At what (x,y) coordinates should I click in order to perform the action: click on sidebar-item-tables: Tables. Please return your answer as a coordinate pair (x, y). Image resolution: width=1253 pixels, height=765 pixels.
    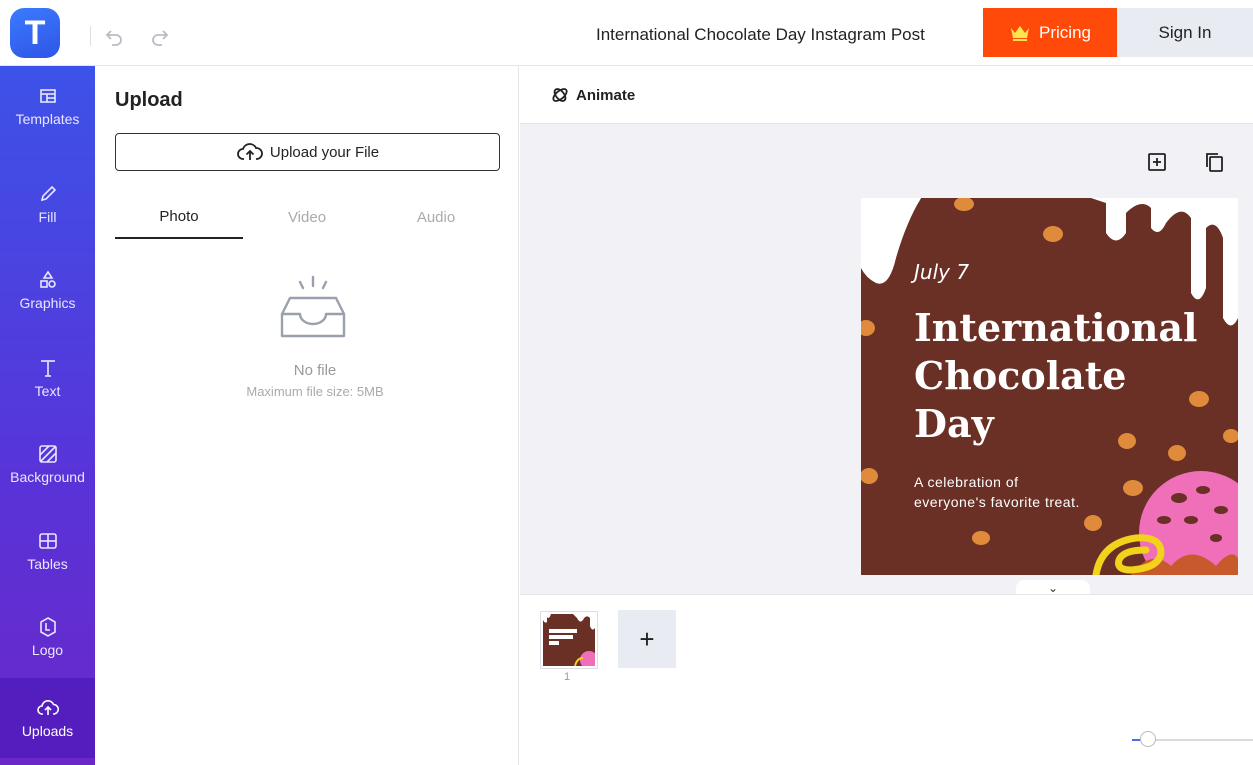
    Looking at the image, I should click on (47, 551).